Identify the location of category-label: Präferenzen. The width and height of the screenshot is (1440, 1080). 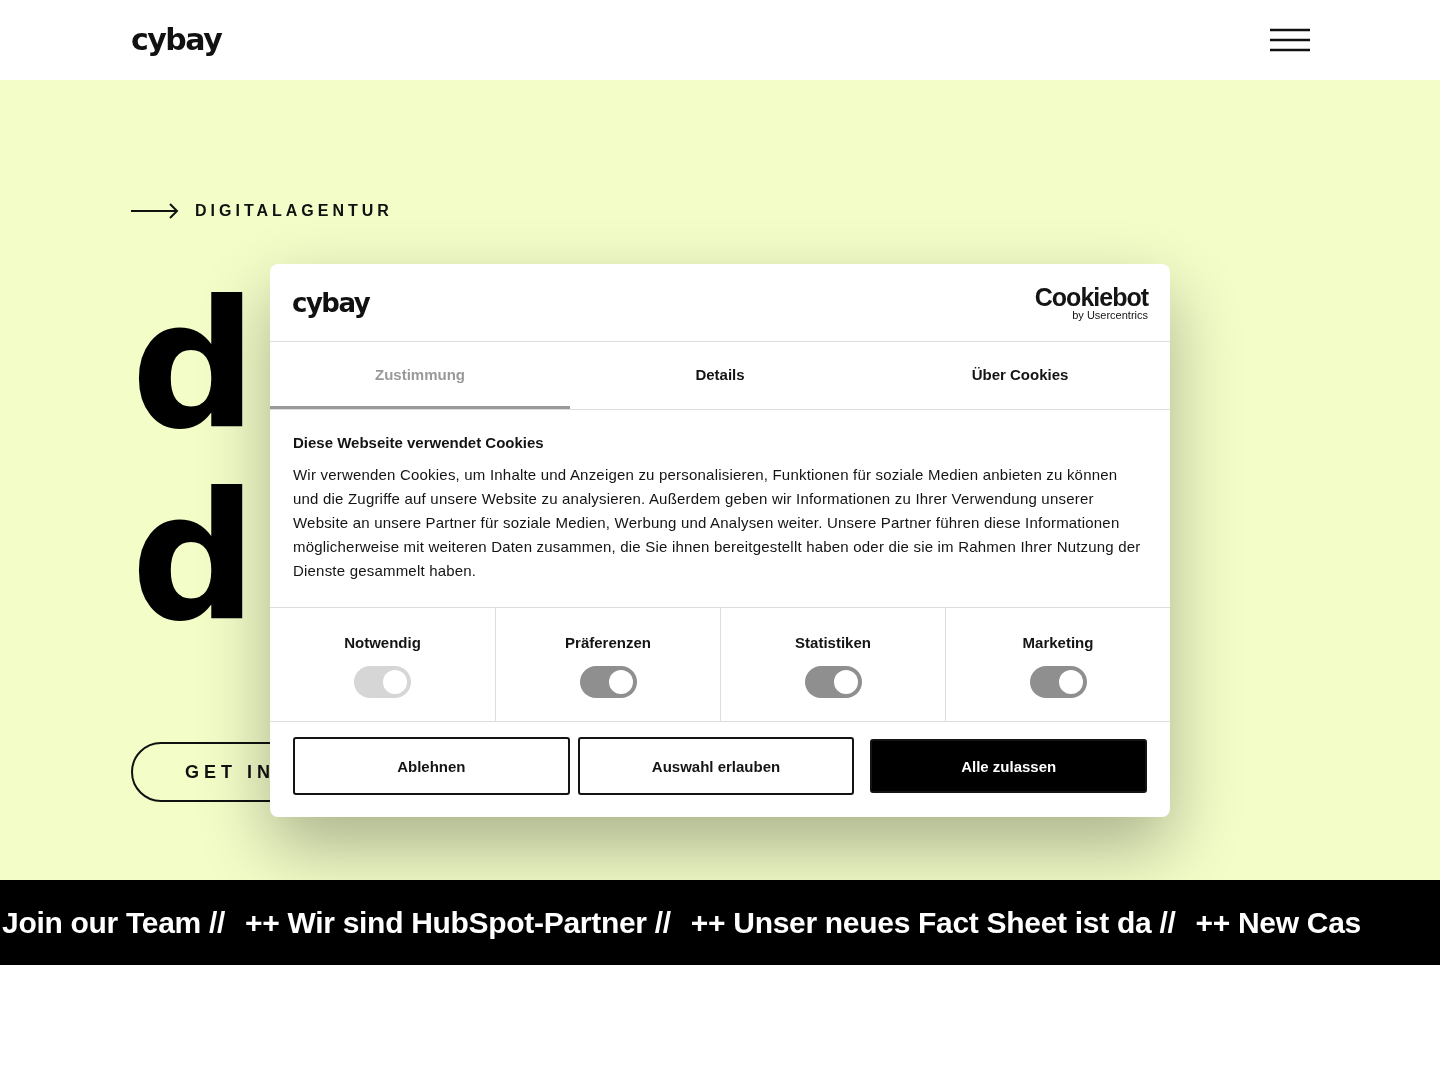
(608, 642).